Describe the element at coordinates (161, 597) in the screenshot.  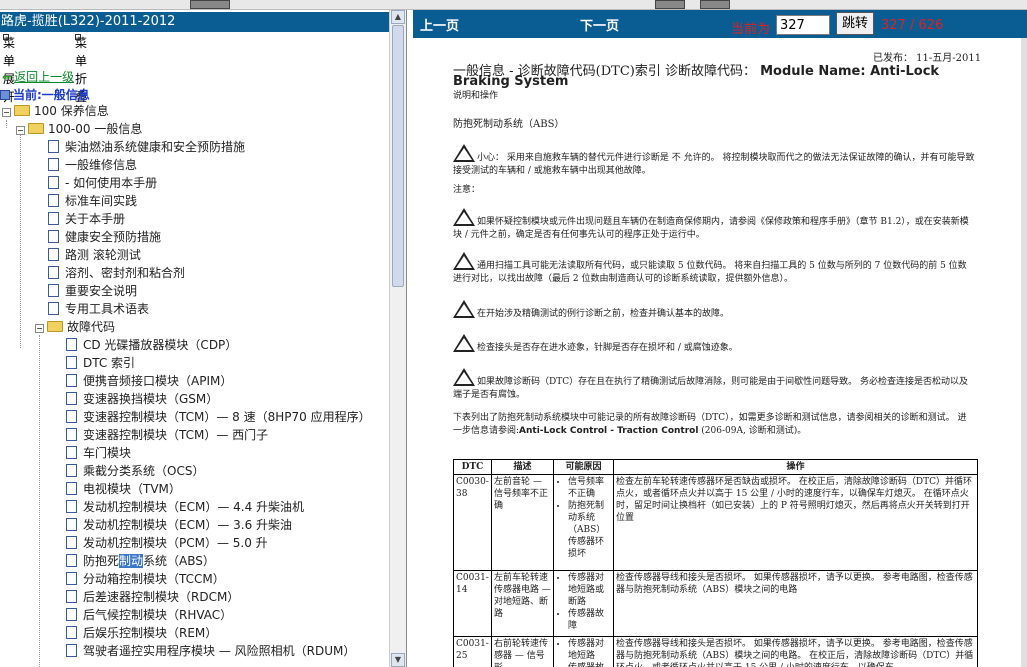
I see `tree-item-label: 后差速器控制模块（RDCM）` at that location.